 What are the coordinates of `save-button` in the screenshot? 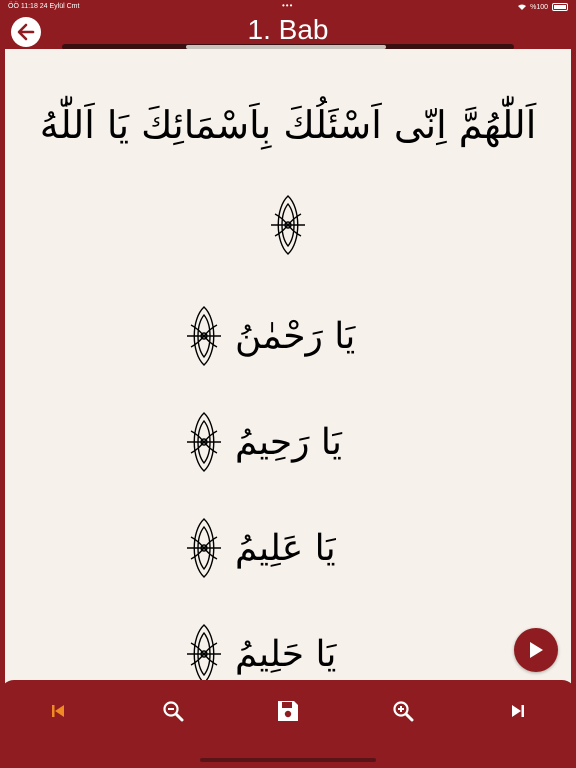 It's located at (288, 711).